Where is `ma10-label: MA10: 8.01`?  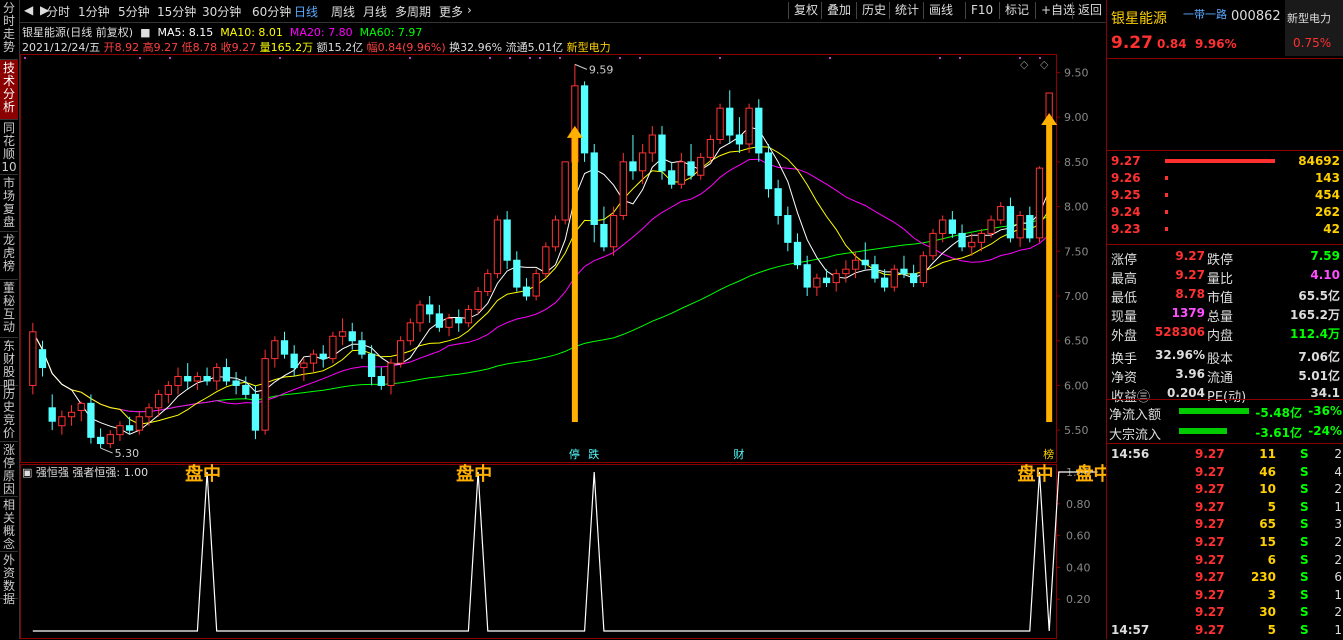
ma10-label: MA10: 8.01 is located at coordinates (251, 32).